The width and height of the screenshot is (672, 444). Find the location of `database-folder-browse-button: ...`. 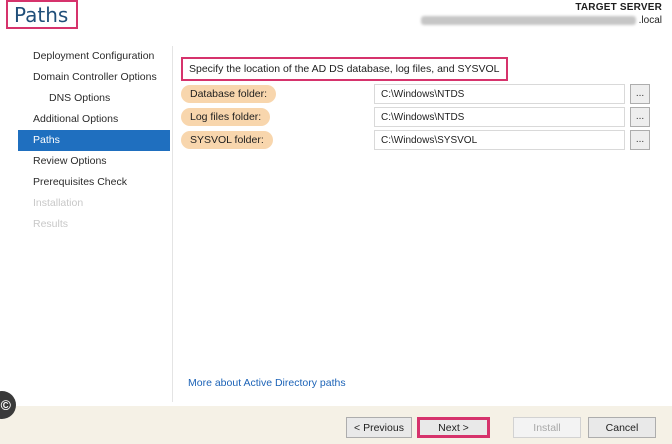

database-folder-browse-button: ... is located at coordinates (640, 94).